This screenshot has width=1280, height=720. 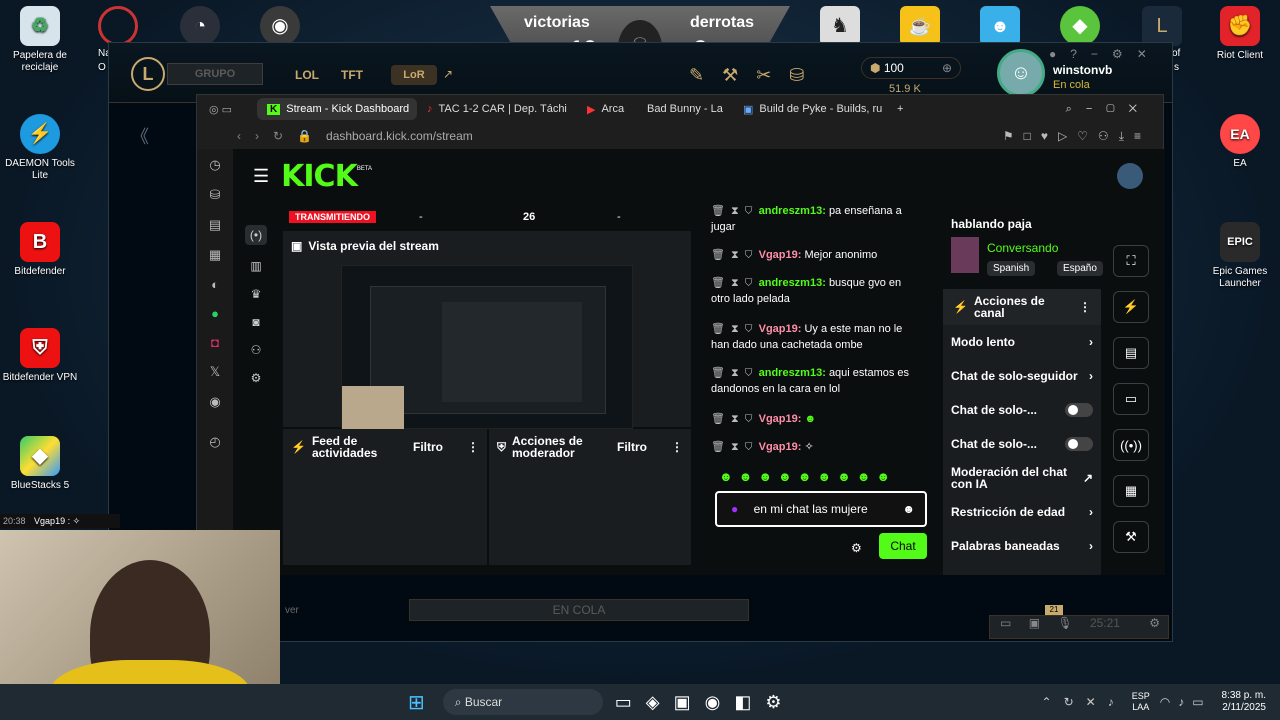 What do you see at coordinates (807, 476) in the screenshot?
I see `emote-bar: ☻☻☻☻☻☻☻☻☻` at bounding box center [807, 476].